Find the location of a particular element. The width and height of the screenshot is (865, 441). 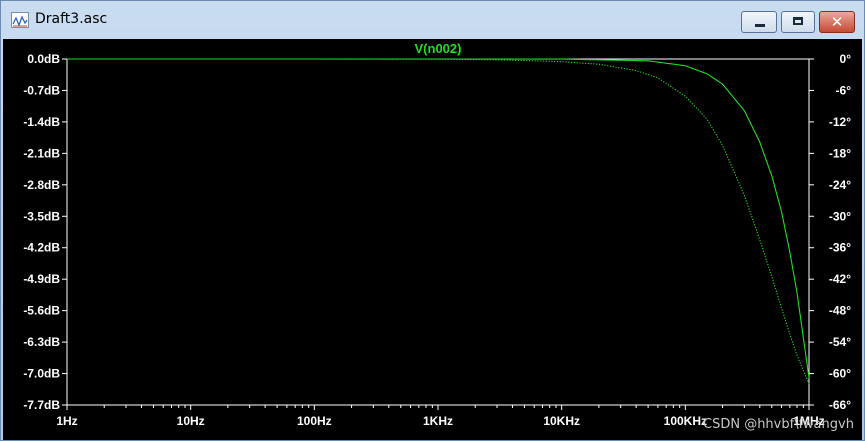

y-left-tick-label: -7.0dB is located at coordinates (41, 374).